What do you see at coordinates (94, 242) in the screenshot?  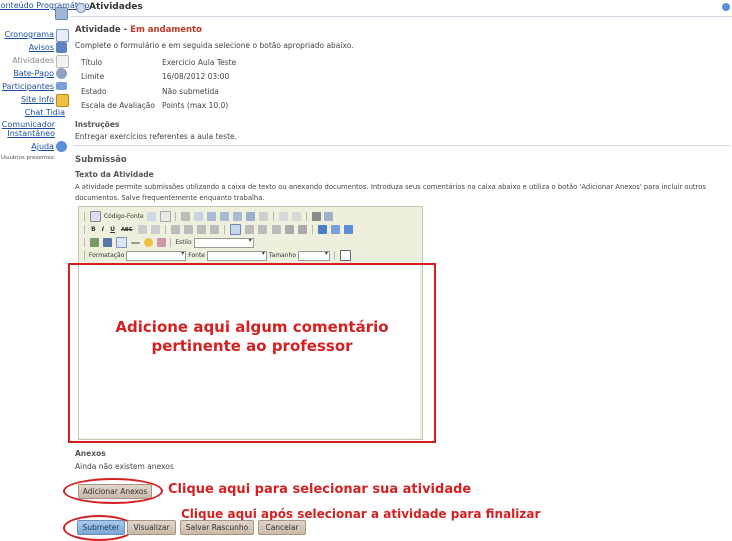 I see `image-icon` at bounding box center [94, 242].